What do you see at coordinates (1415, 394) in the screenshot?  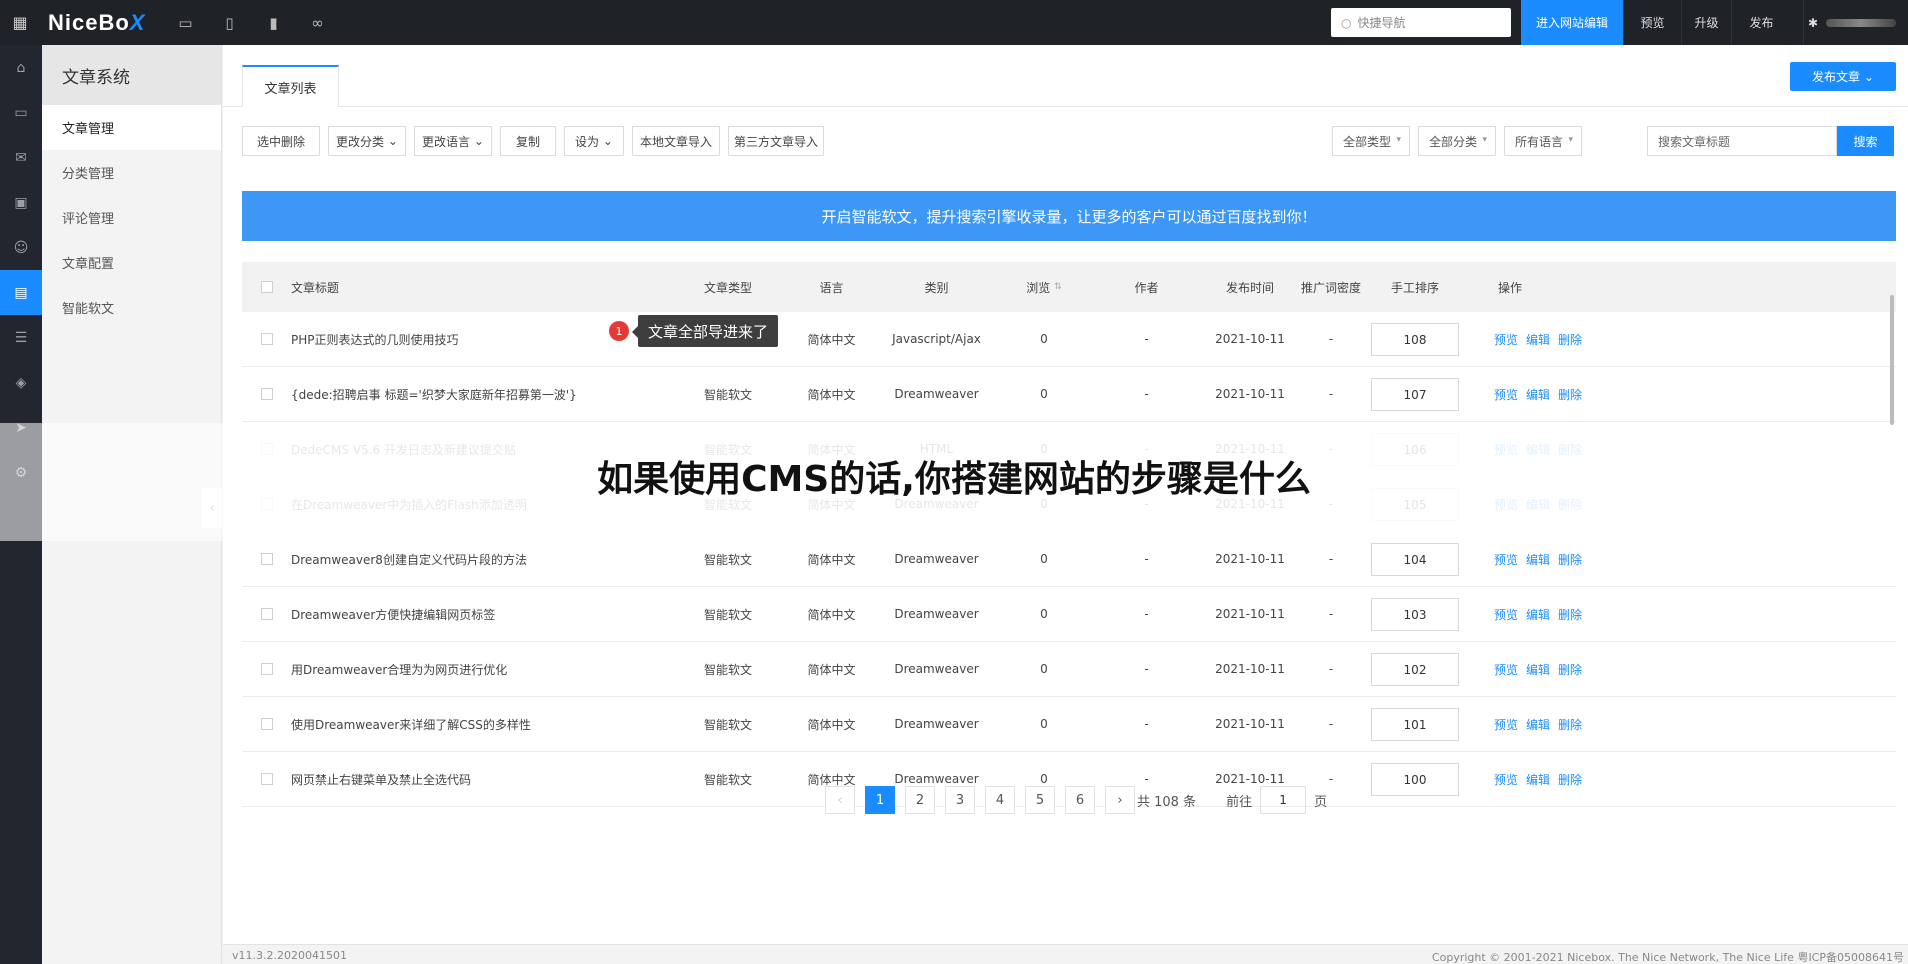 I see `order-input: 107` at bounding box center [1415, 394].